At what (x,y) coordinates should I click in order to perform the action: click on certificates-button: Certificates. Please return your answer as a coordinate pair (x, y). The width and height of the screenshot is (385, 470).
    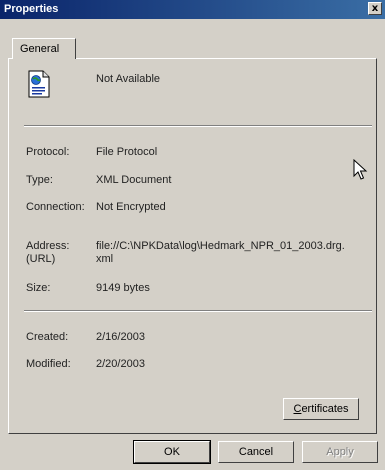
    Looking at the image, I should click on (321, 409).